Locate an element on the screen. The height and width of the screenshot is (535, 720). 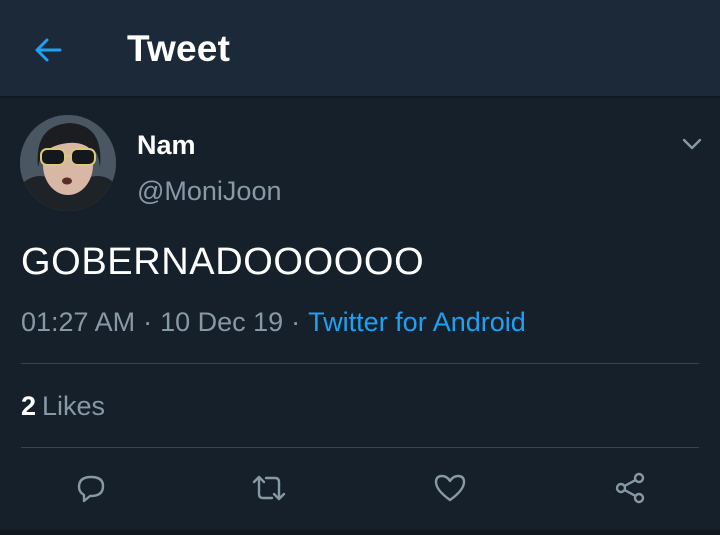
tweet-source-link: Twitter for Android is located at coordinates (417, 322).